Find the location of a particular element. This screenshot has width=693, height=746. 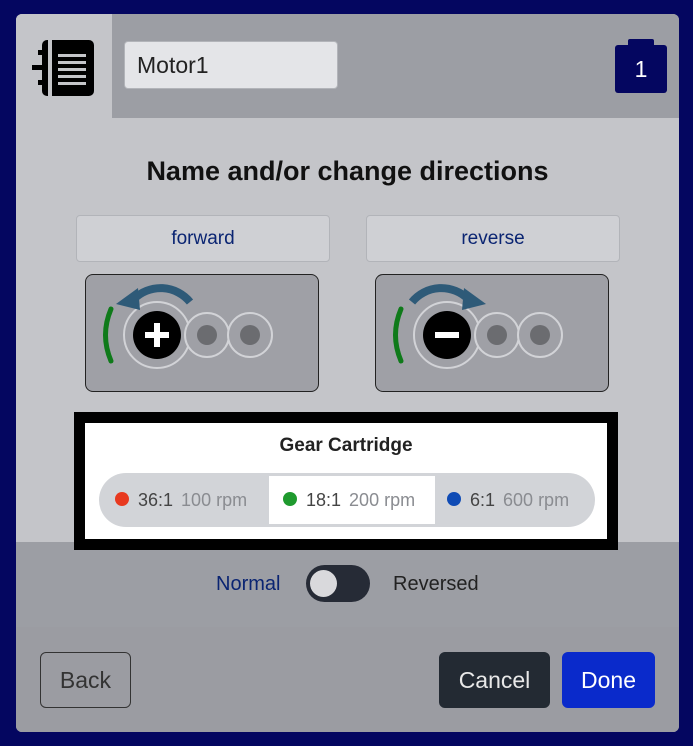

dialog-header: 1 is located at coordinates (347, 66).